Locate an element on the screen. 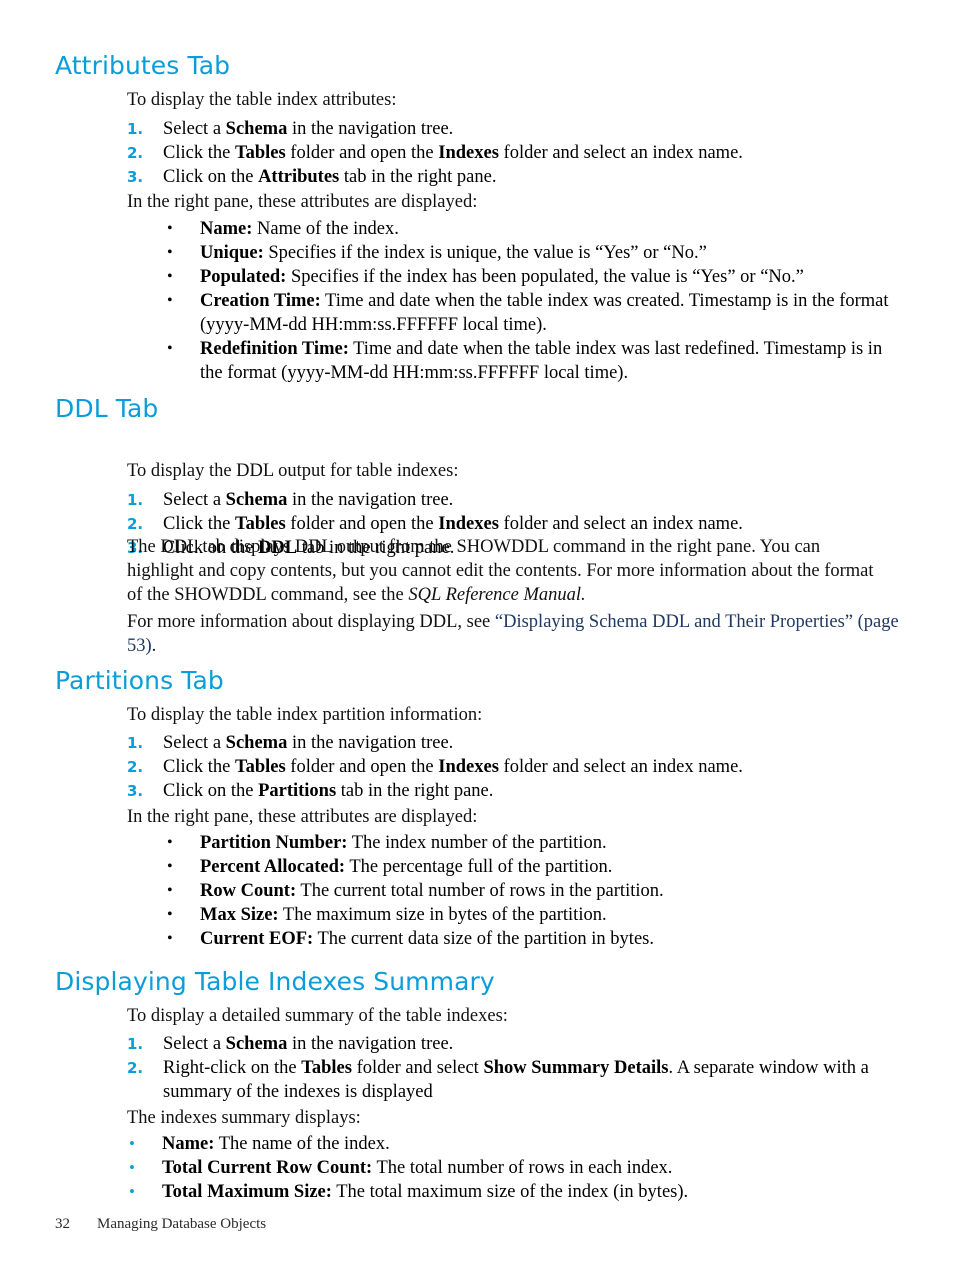  subintro-indexes-summary: The indexes summary displays: is located at coordinates (244, 1118).